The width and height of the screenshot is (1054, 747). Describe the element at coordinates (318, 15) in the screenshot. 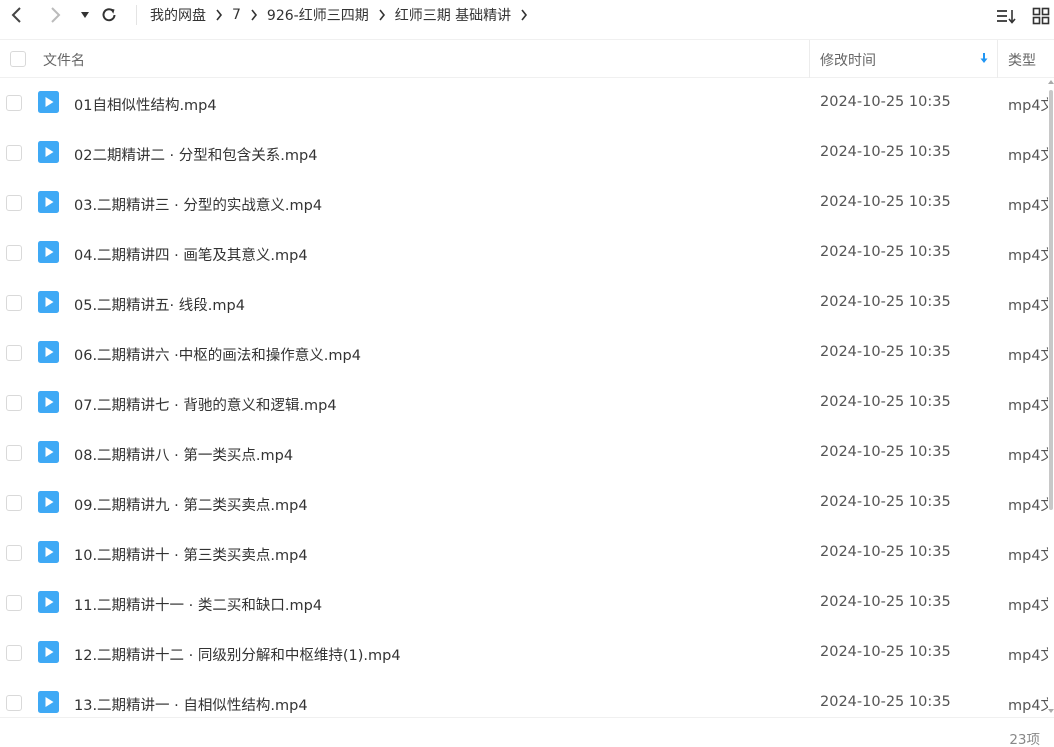

I see `breadcrumb-item-course: 926-红师三四期` at that location.